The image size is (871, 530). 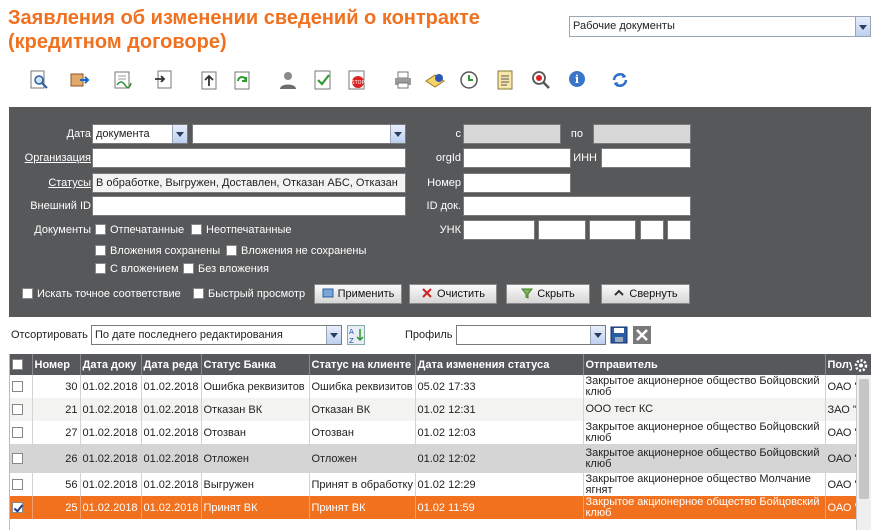 What do you see at coordinates (50, 183) in the screenshot?
I see `statuses-link: Статусы` at bounding box center [50, 183].